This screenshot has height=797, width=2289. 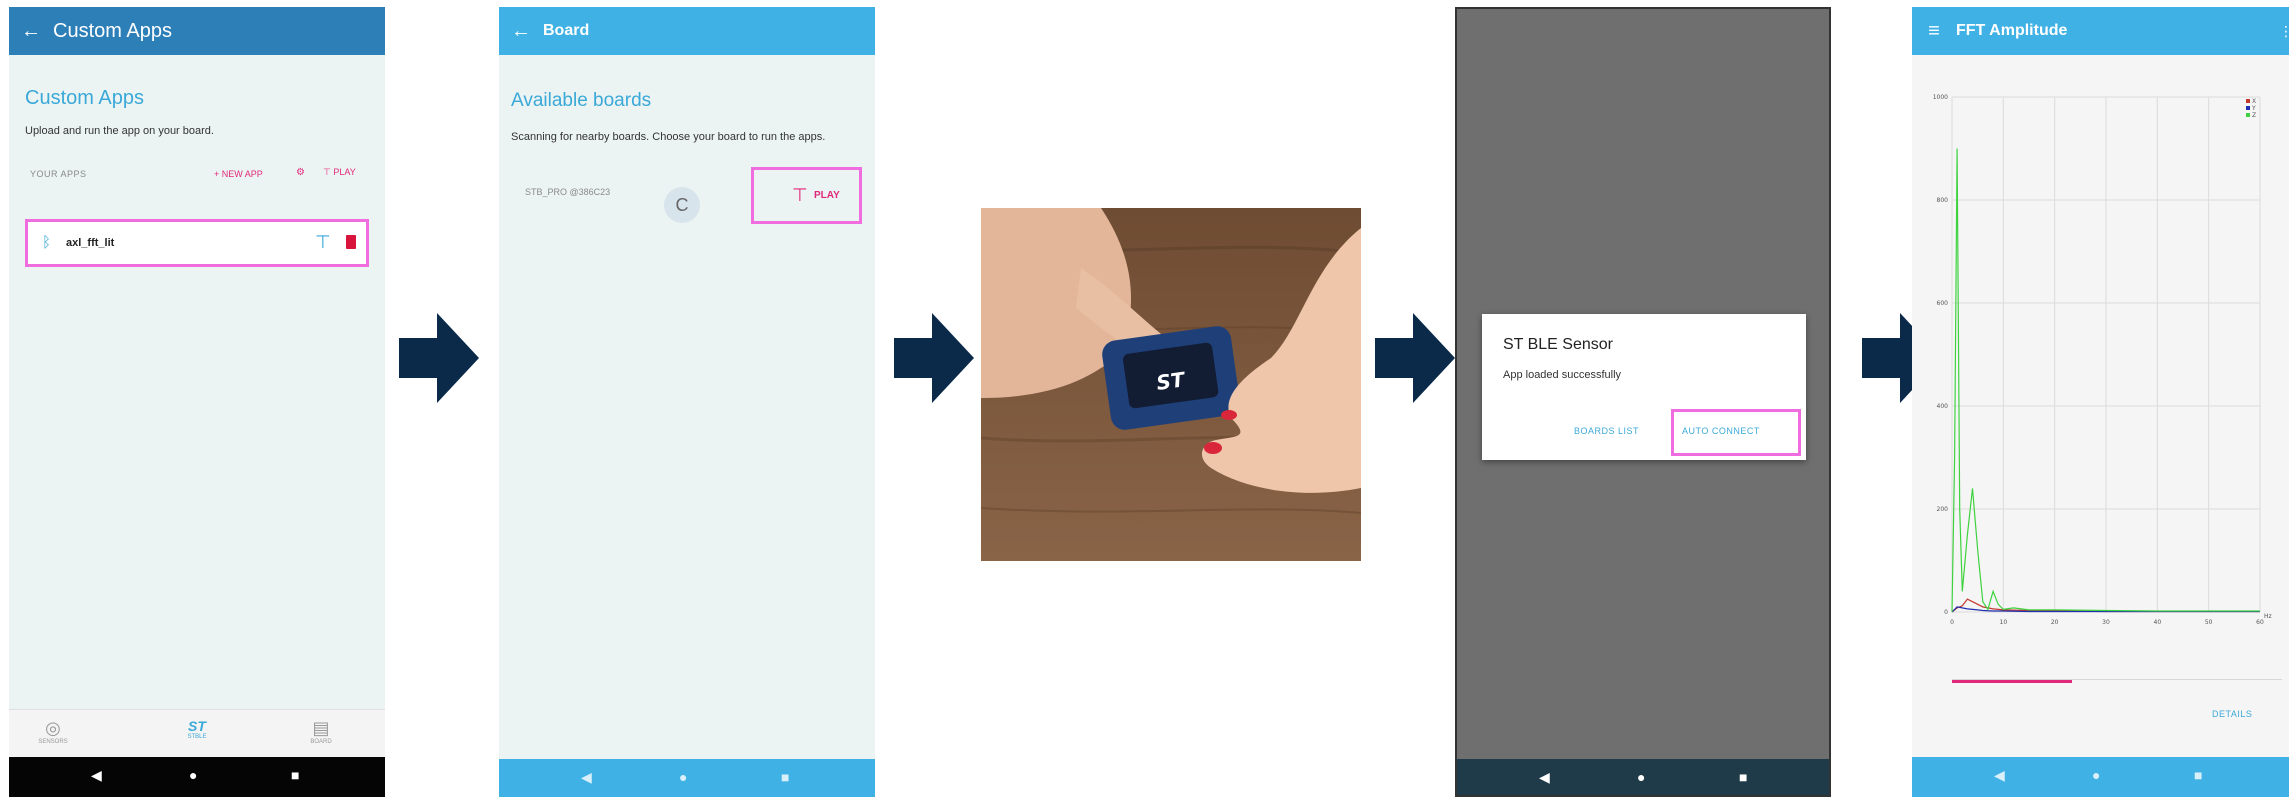 I want to click on x-tick-label: 50, so click(x=2209, y=622).